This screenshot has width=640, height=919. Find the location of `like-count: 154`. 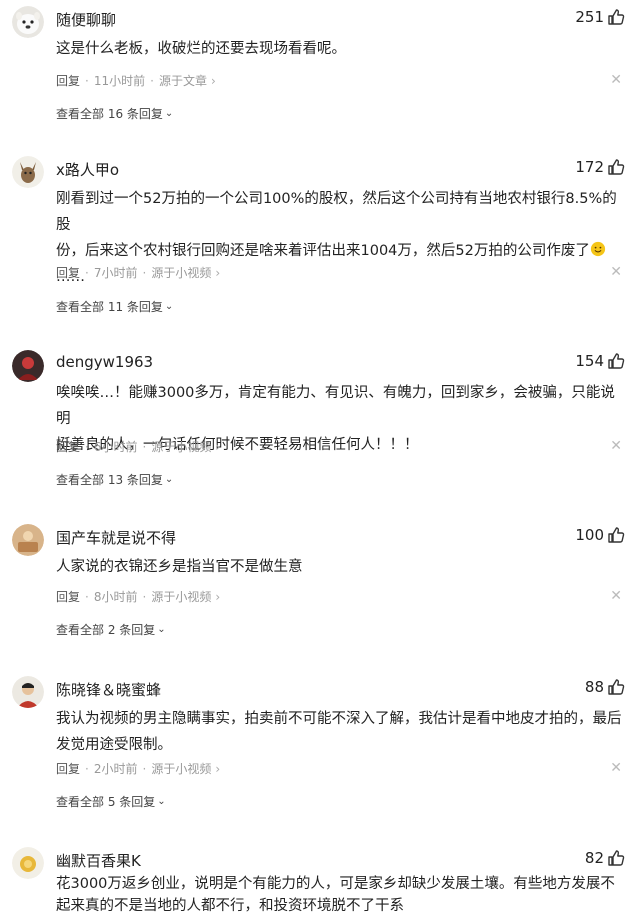

like-count: 154 is located at coordinates (589, 361).